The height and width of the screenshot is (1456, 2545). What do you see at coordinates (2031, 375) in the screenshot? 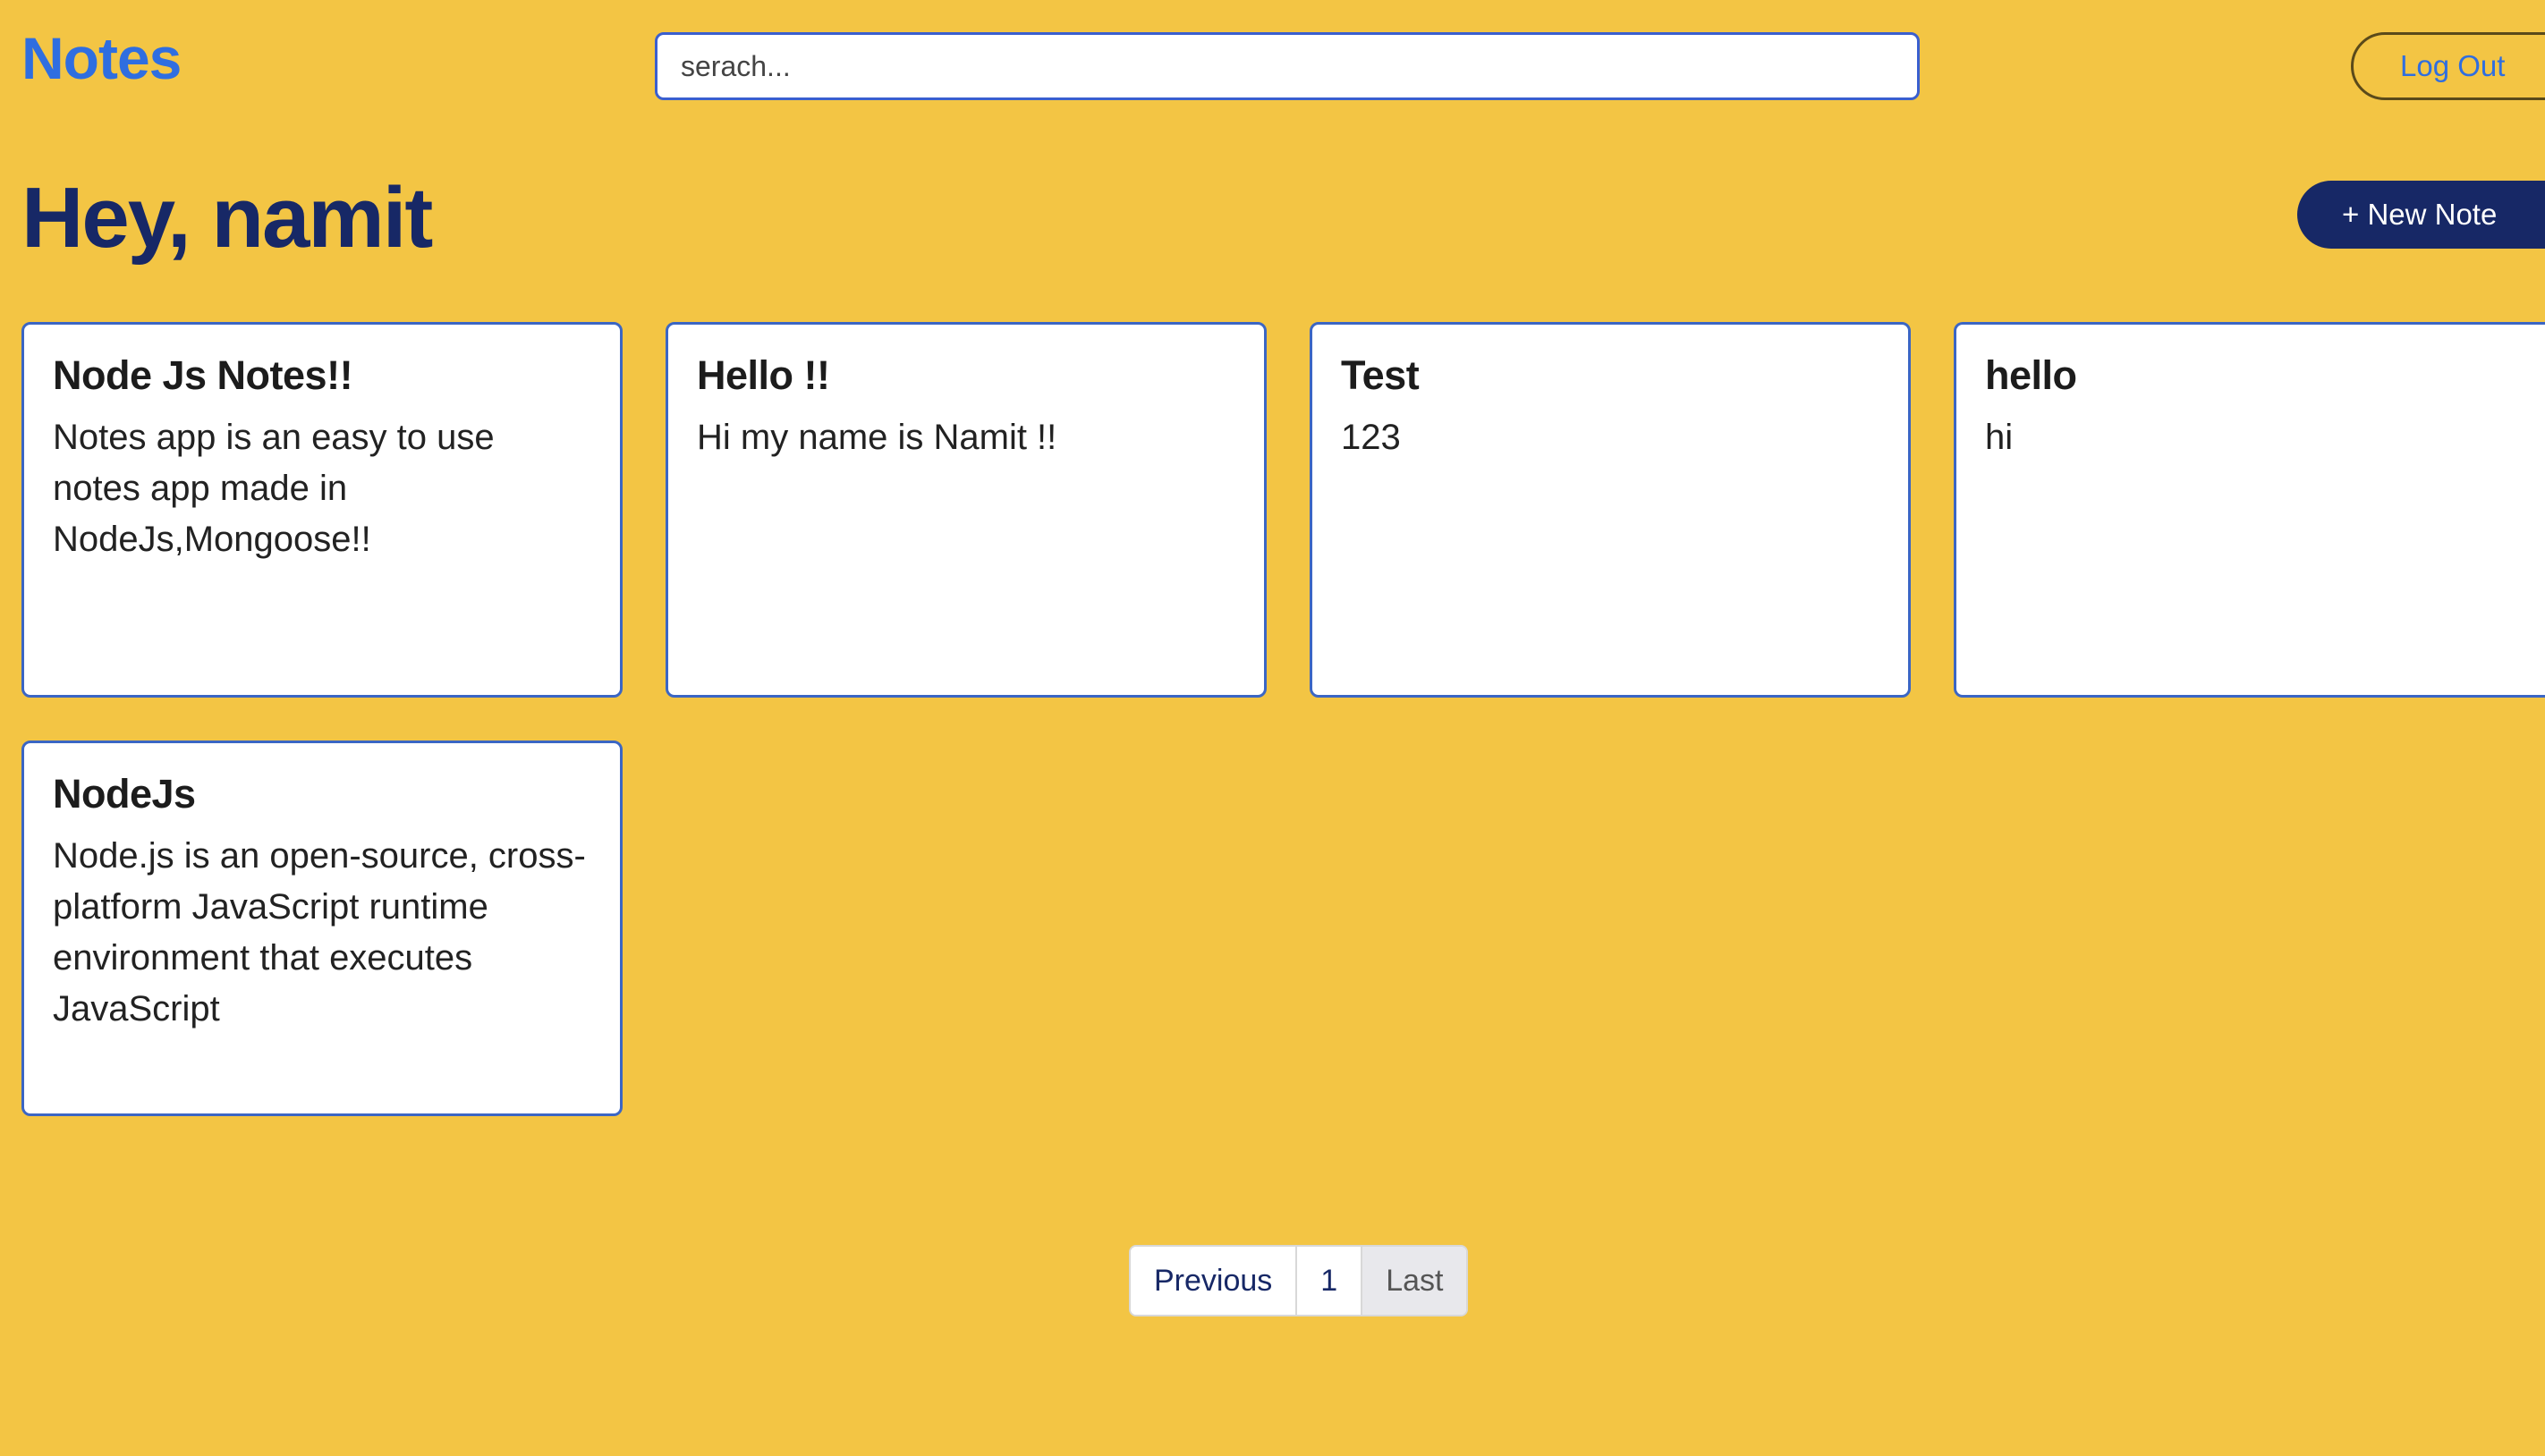
I see `note-title: hello` at bounding box center [2031, 375].